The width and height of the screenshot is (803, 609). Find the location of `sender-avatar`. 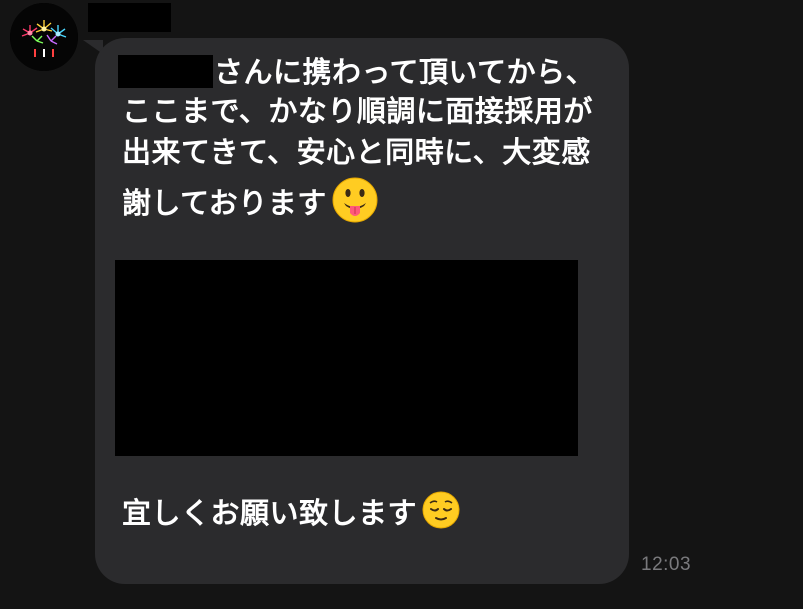

sender-avatar is located at coordinates (44, 37).